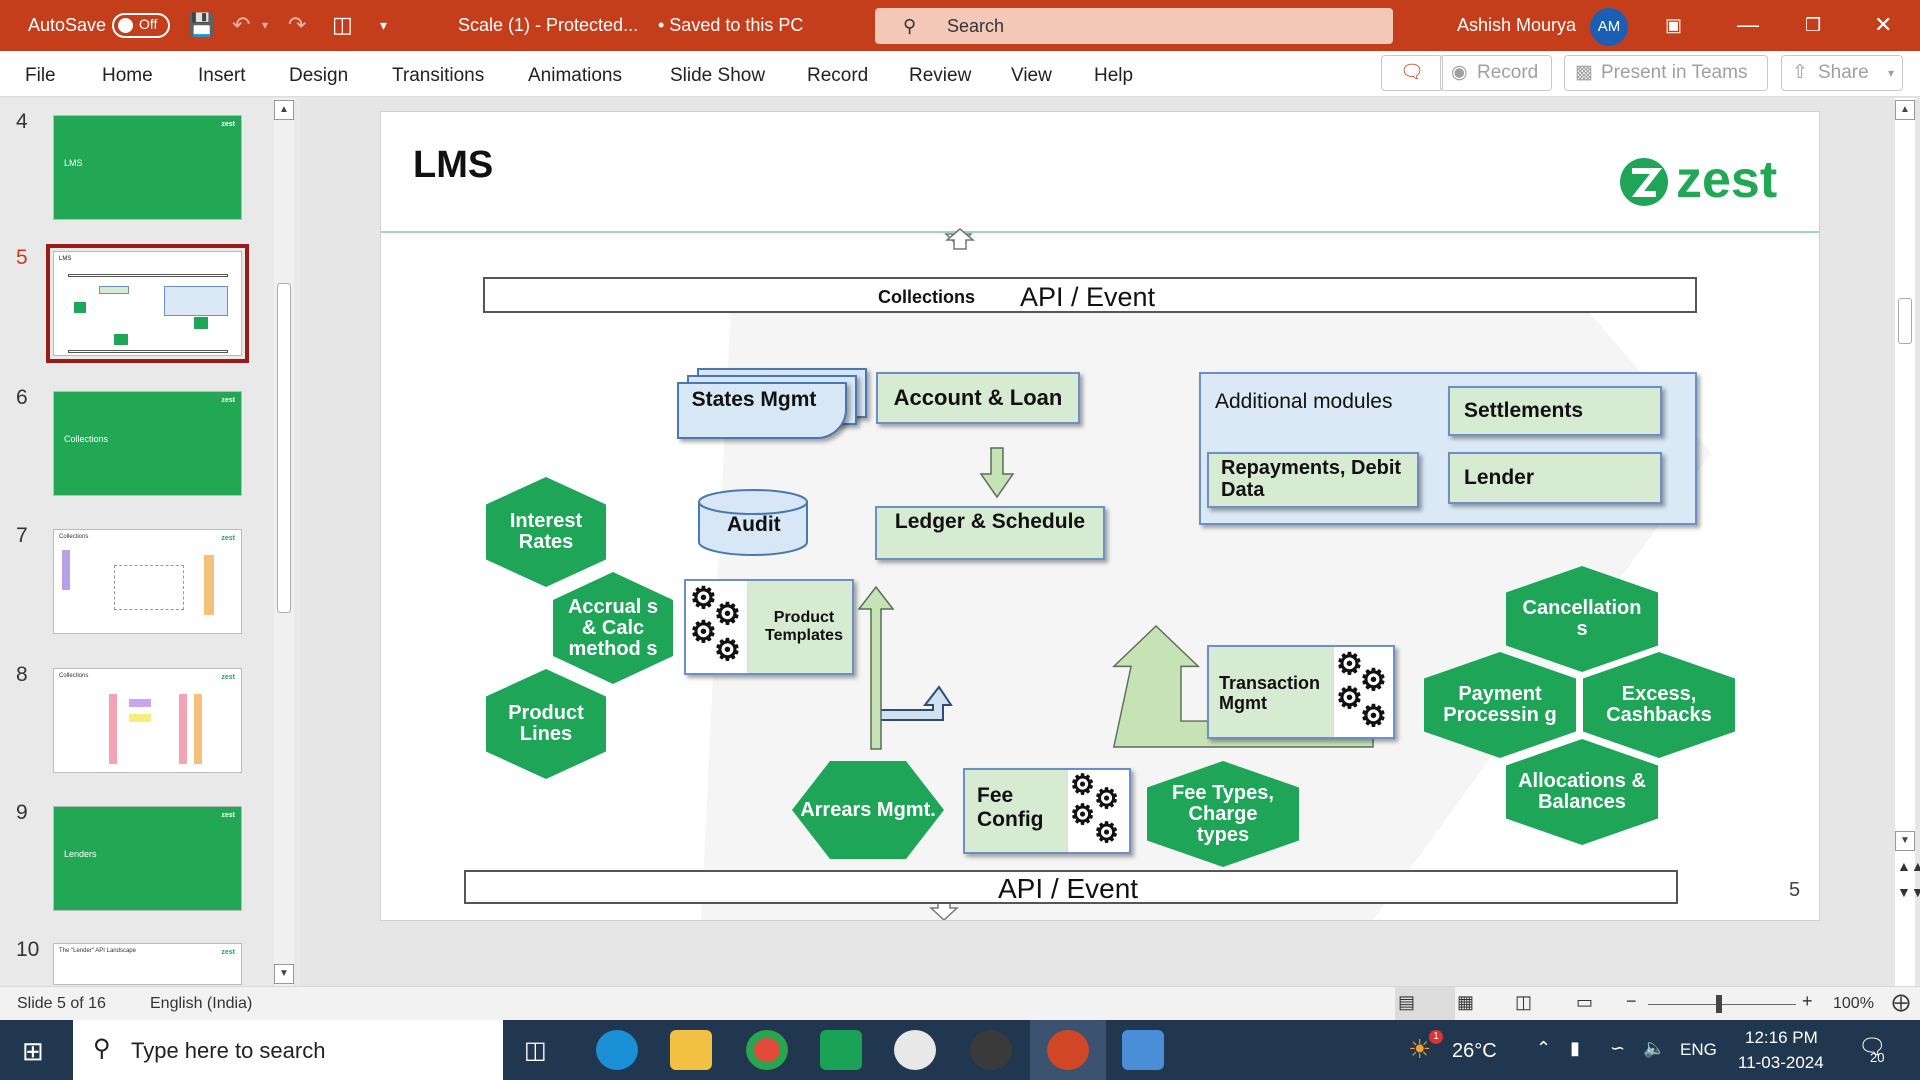  I want to click on account-loan-box: Account & Loan, so click(978, 398).